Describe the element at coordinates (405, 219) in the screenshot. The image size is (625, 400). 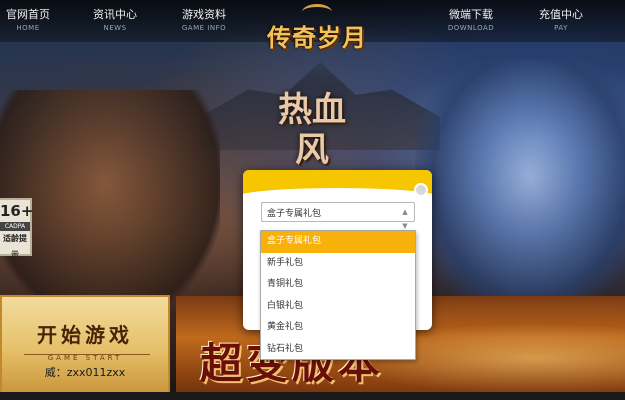
I see `chevron-updown-icon: ▲ ▼` at that location.